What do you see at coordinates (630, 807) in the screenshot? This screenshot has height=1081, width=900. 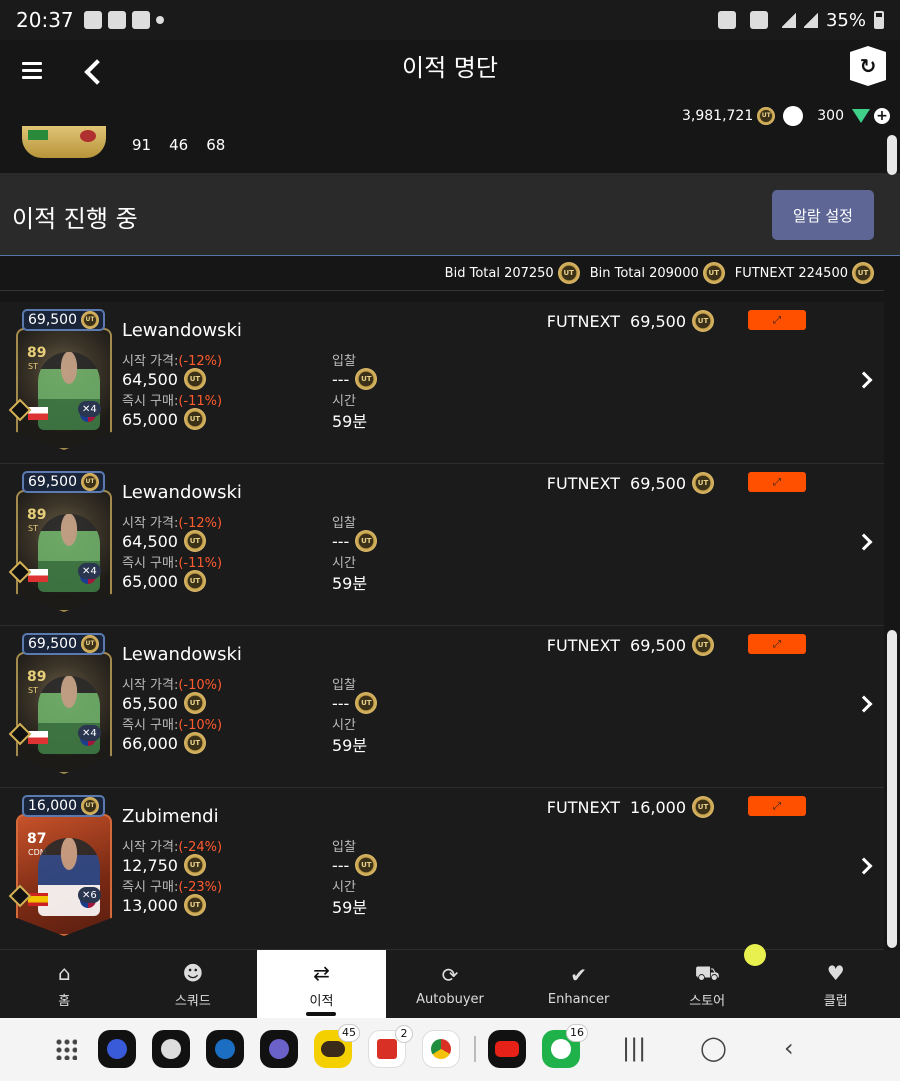 I see `futnext-price: FUTNEXT 16,000 UT` at bounding box center [630, 807].